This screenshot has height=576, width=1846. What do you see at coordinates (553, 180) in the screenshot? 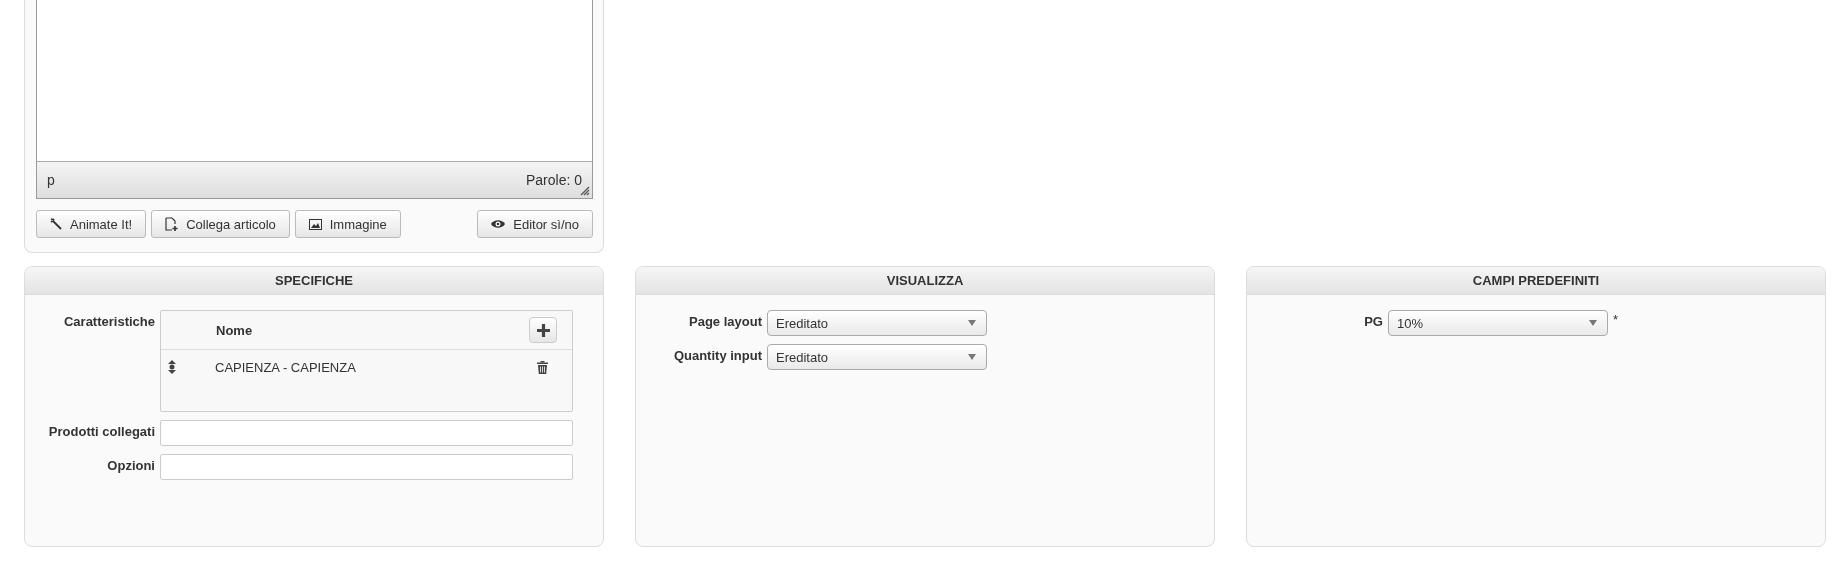
I see `word-count: Parole: 0` at bounding box center [553, 180].